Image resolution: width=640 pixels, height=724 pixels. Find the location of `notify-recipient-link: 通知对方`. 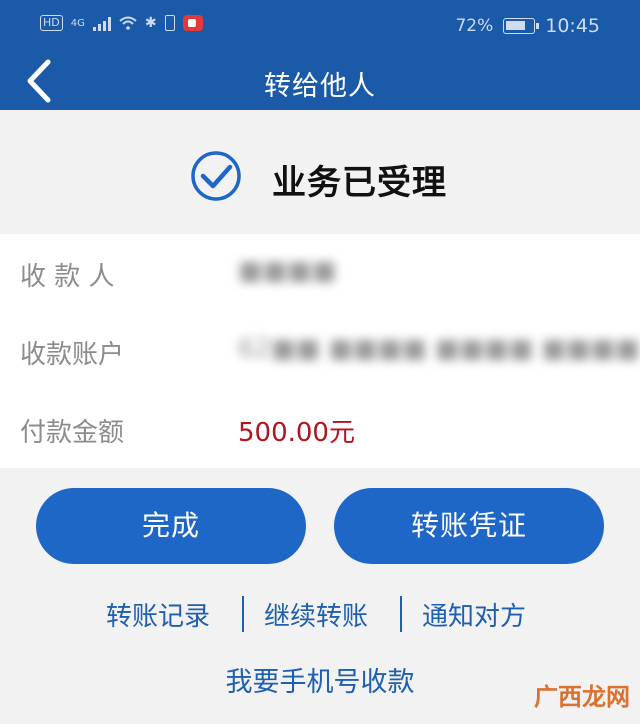

notify-recipient-link: 通知对方 is located at coordinates (474, 614).